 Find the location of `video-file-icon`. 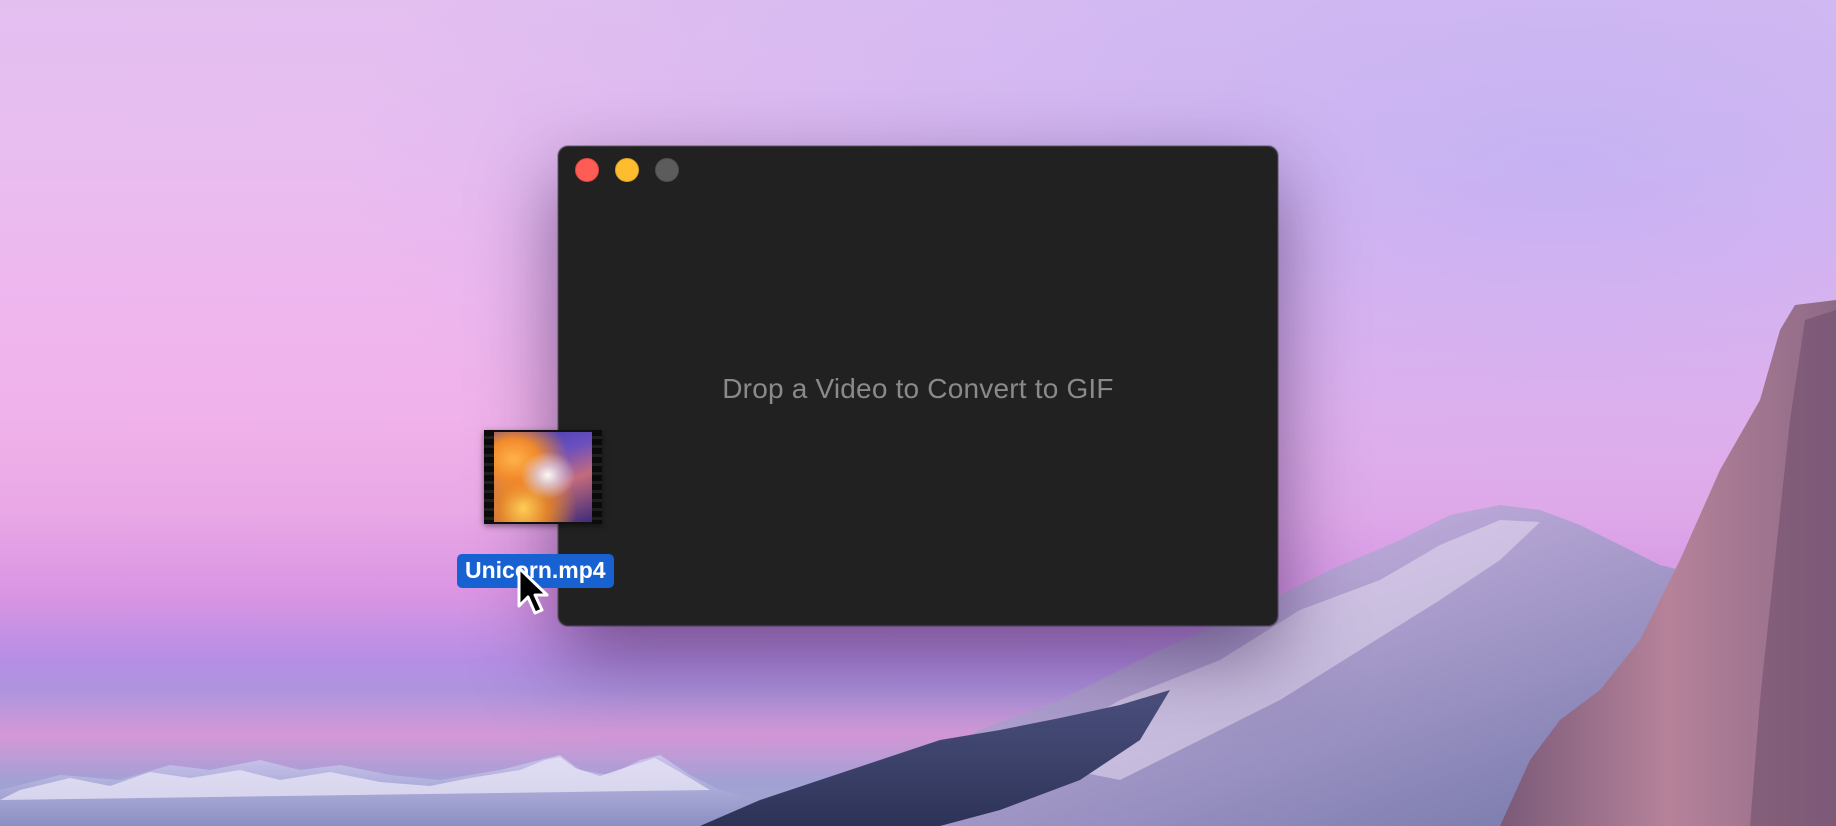

video-file-icon is located at coordinates (543, 477).